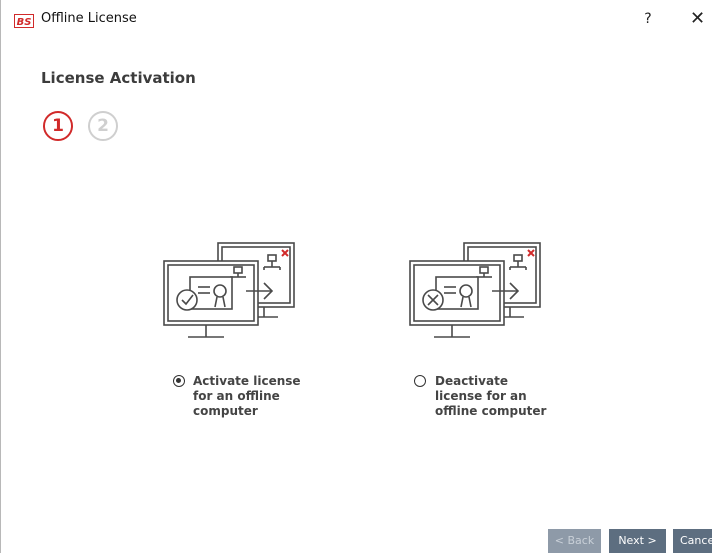 Image resolution: width=712 pixels, height=553 pixels. What do you see at coordinates (0, 276) in the screenshot?
I see `window-left-border` at bounding box center [0, 276].